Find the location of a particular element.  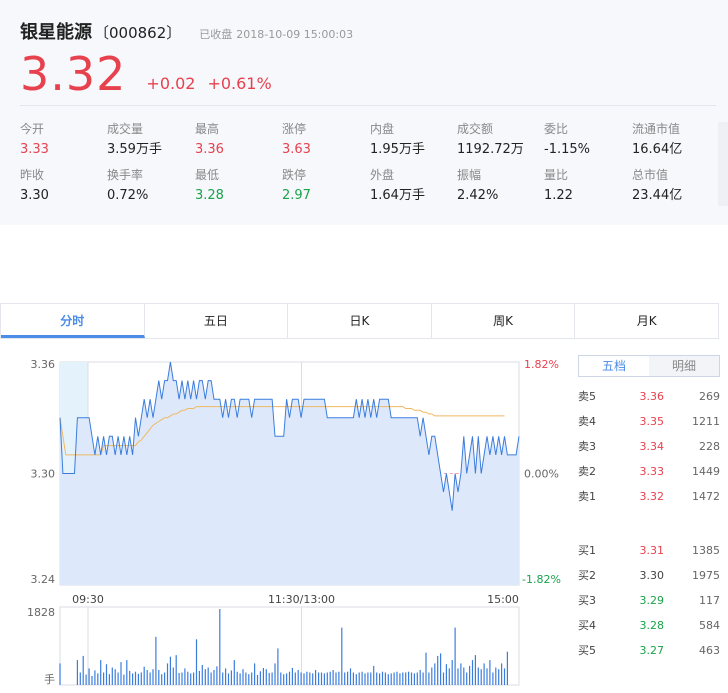

stat-value: 3.28 is located at coordinates (209, 195).